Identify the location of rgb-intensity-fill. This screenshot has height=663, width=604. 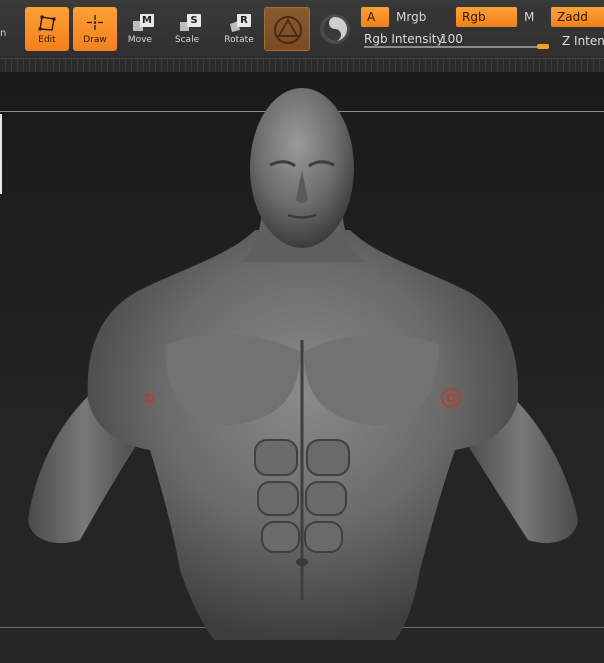
(456, 47).